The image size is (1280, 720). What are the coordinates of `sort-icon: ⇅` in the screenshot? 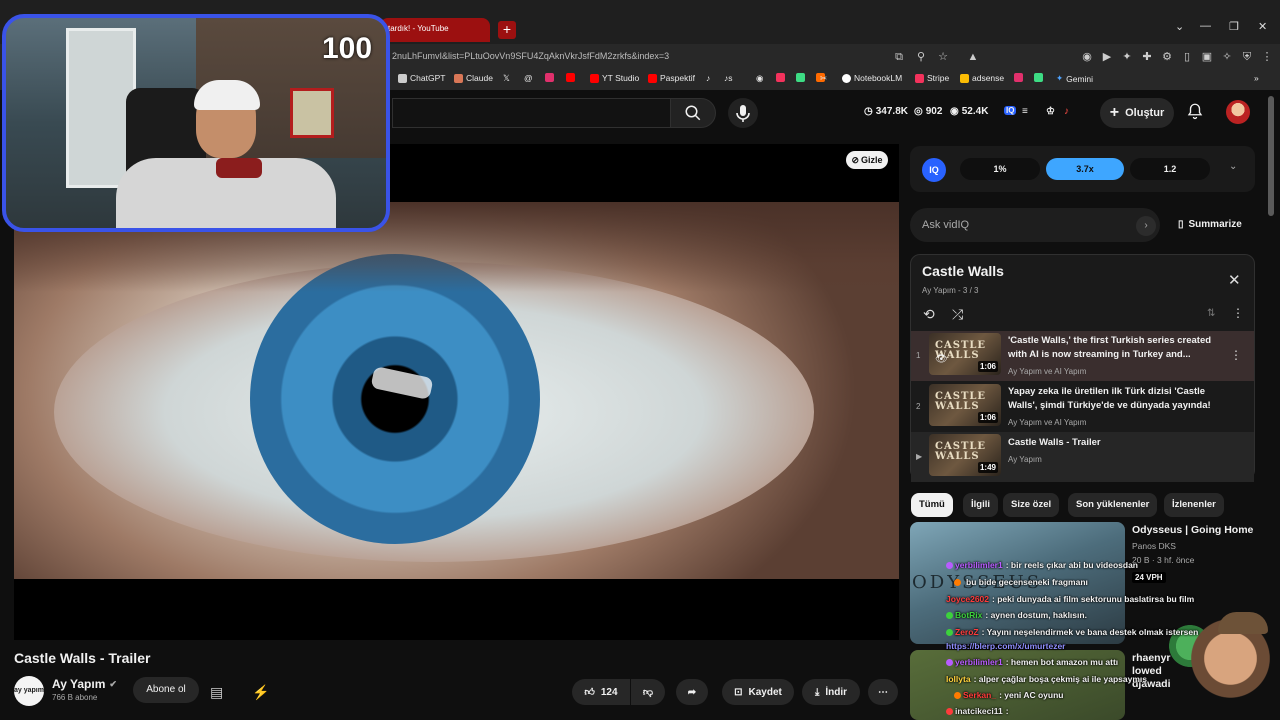 It's located at (1211, 313).